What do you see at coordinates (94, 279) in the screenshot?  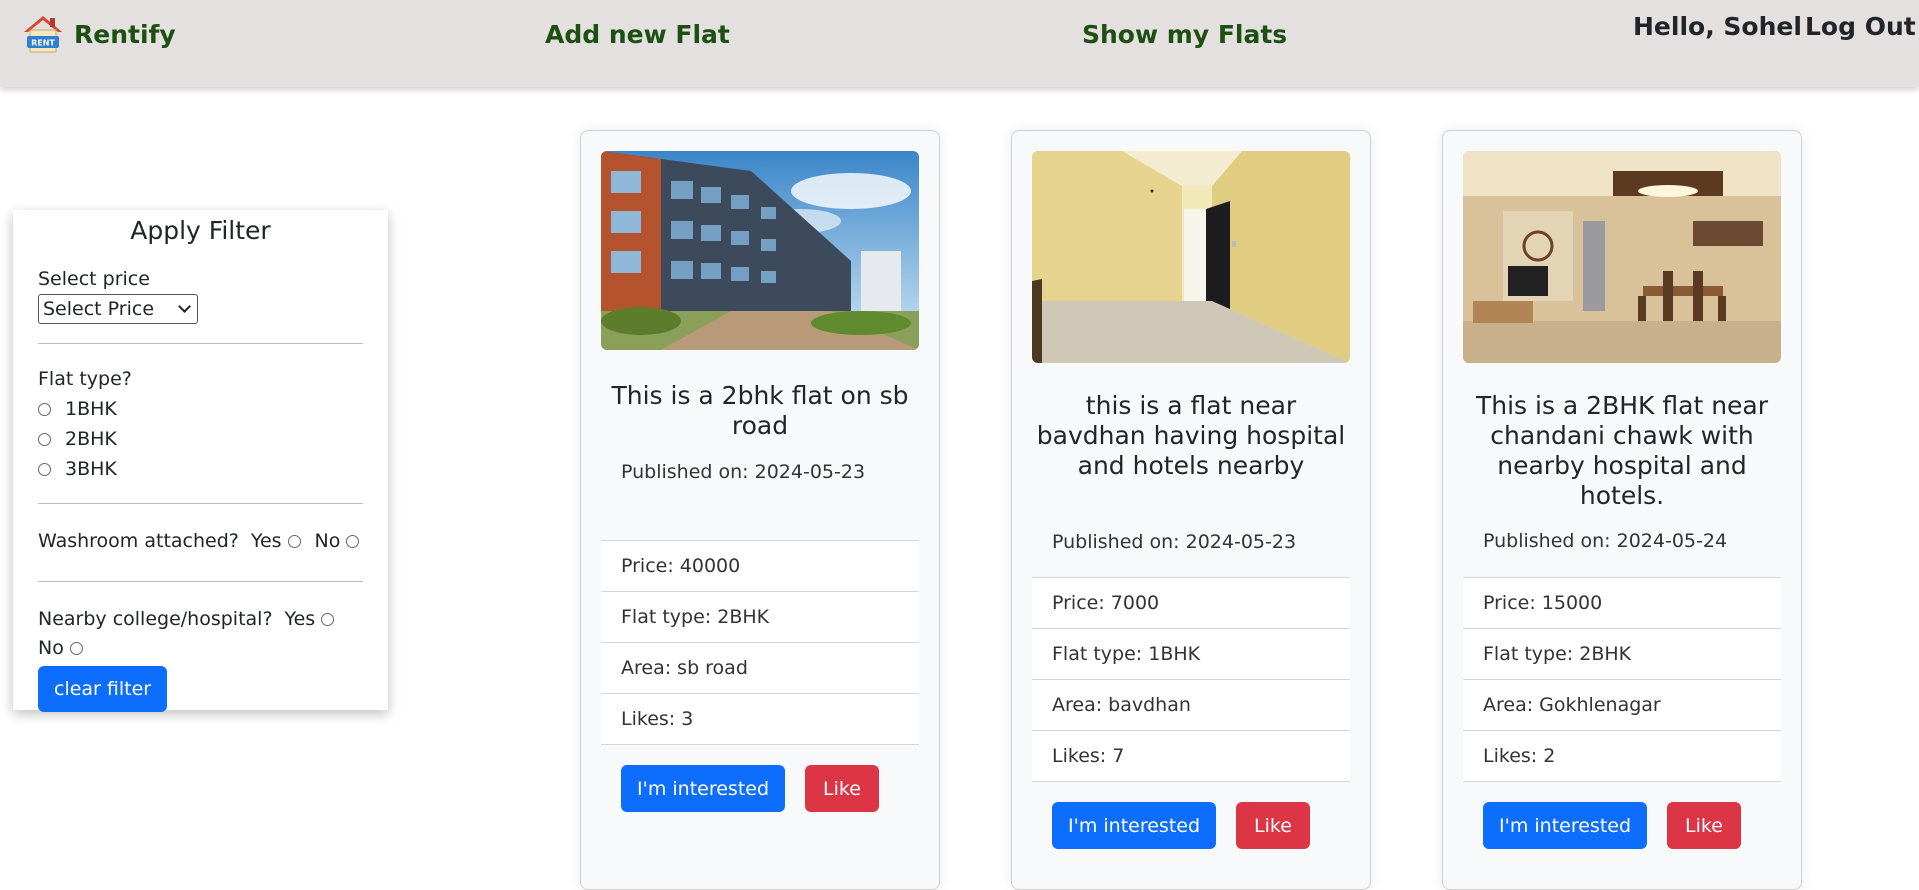 I see `price-label: Select price` at bounding box center [94, 279].